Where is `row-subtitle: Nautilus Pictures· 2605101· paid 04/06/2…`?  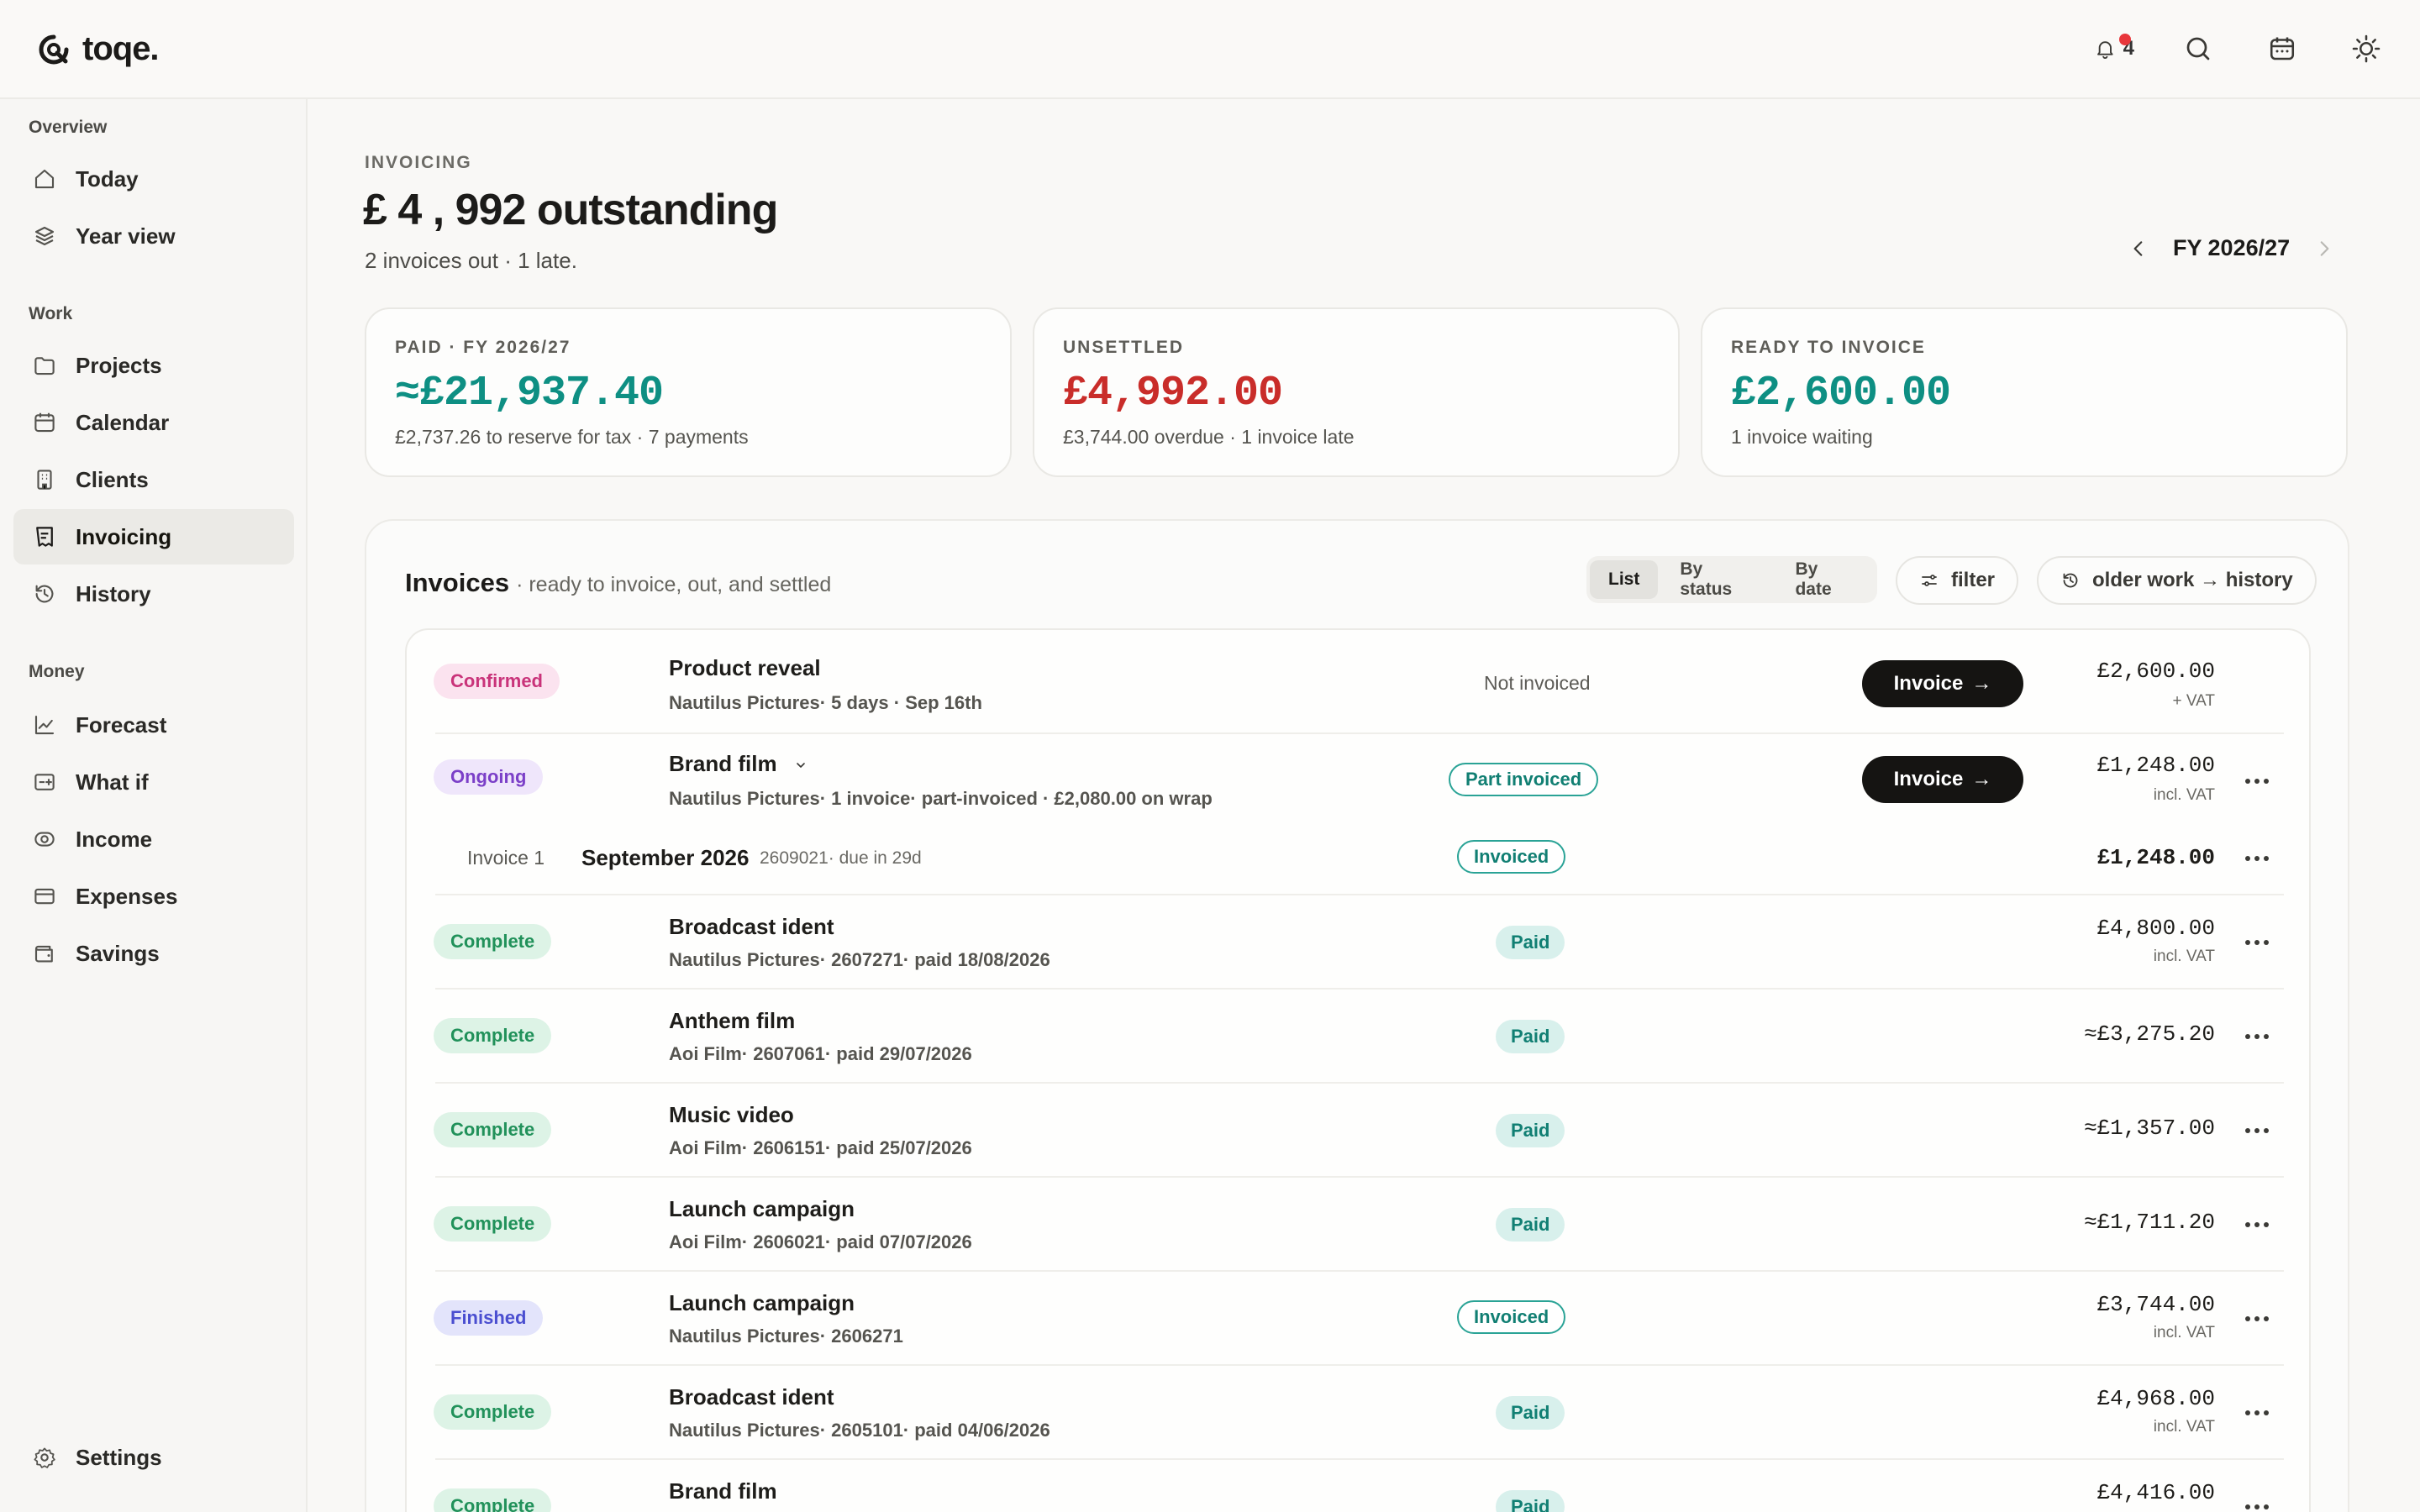
row-subtitle: Nautilus Pictures· 2605101· paid 04/06/2… is located at coordinates (859, 1430).